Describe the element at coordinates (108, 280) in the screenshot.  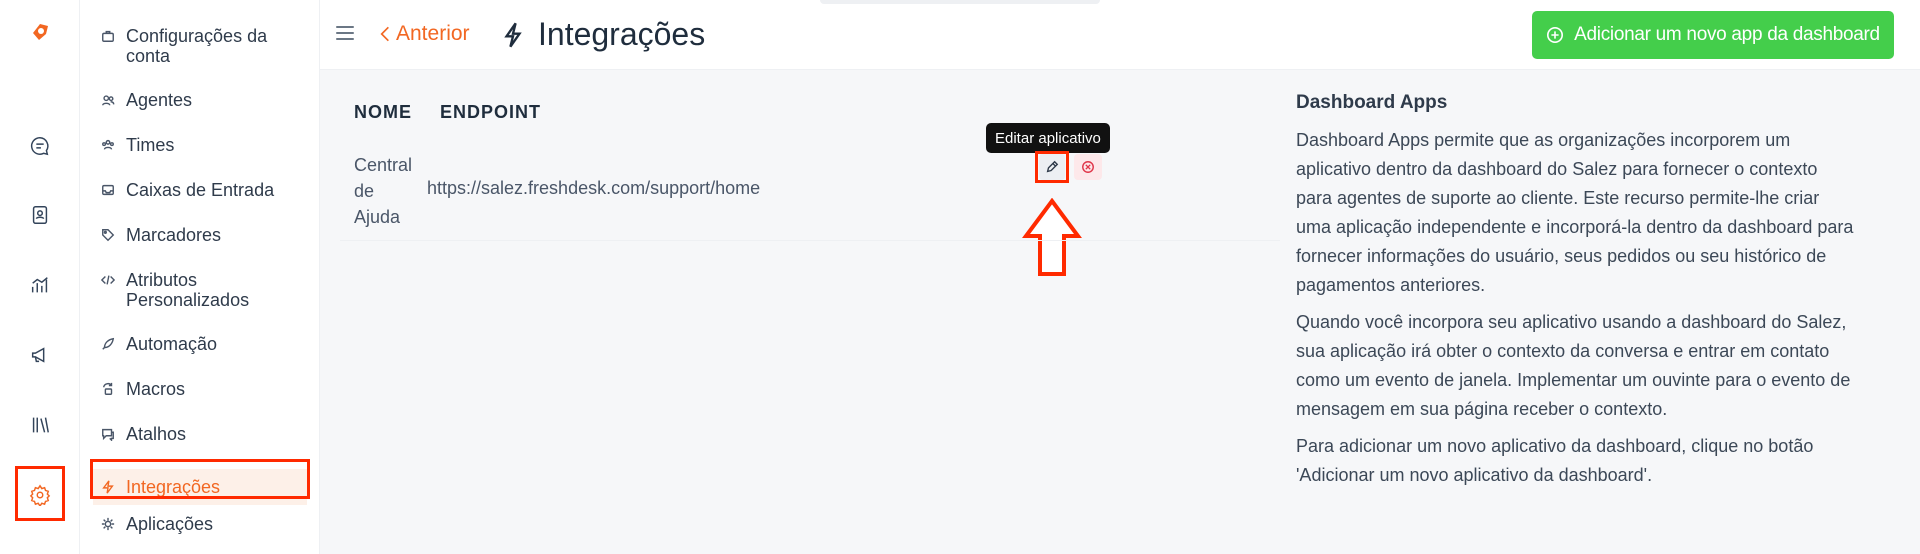
I see `code-icon` at that location.